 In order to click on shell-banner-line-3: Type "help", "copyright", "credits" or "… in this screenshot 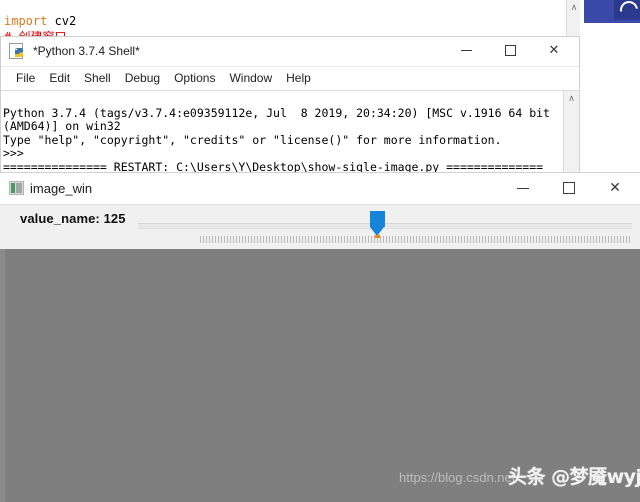, I will do `click(252, 139)`.